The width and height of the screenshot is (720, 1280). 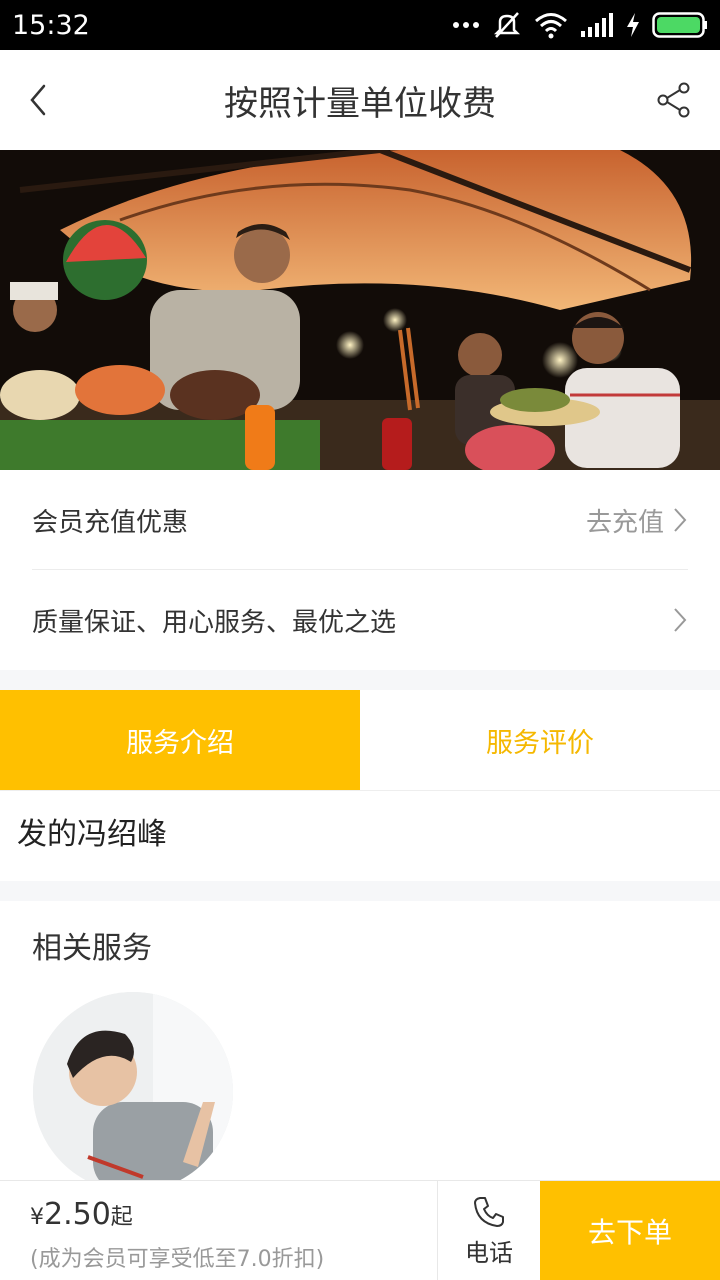 I want to click on status-bar: 15:32, so click(x=360, y=25).